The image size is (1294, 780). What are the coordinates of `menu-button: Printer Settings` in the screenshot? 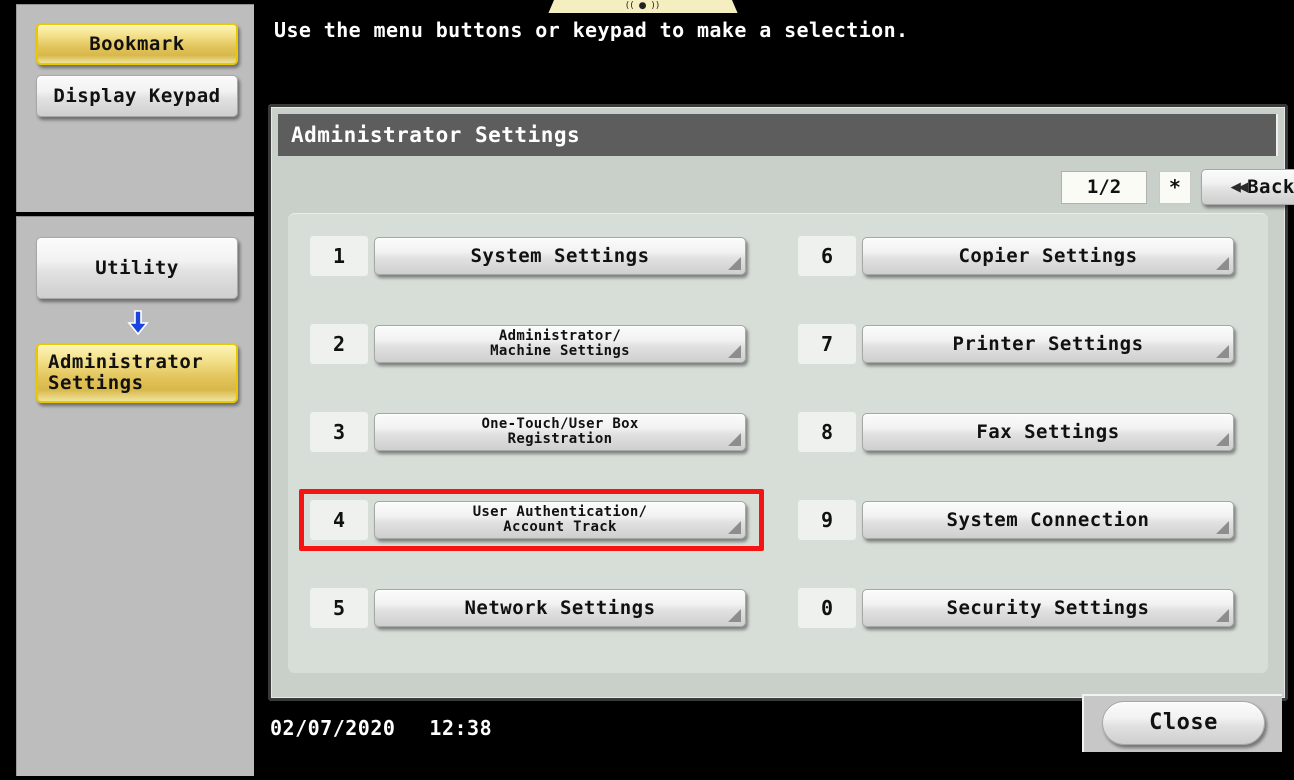 It's located at (1048, 344).